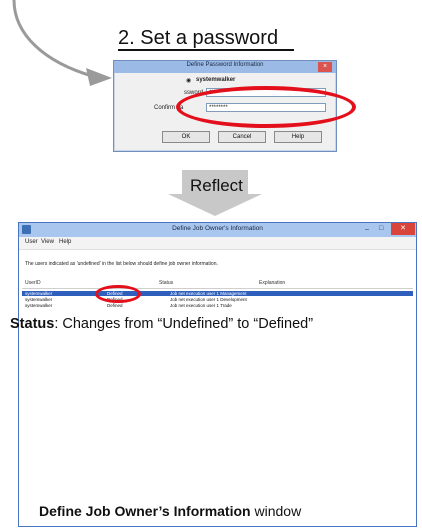  I want to click on window-caption: Define Job Owner’s Information window, so click(170, 511).